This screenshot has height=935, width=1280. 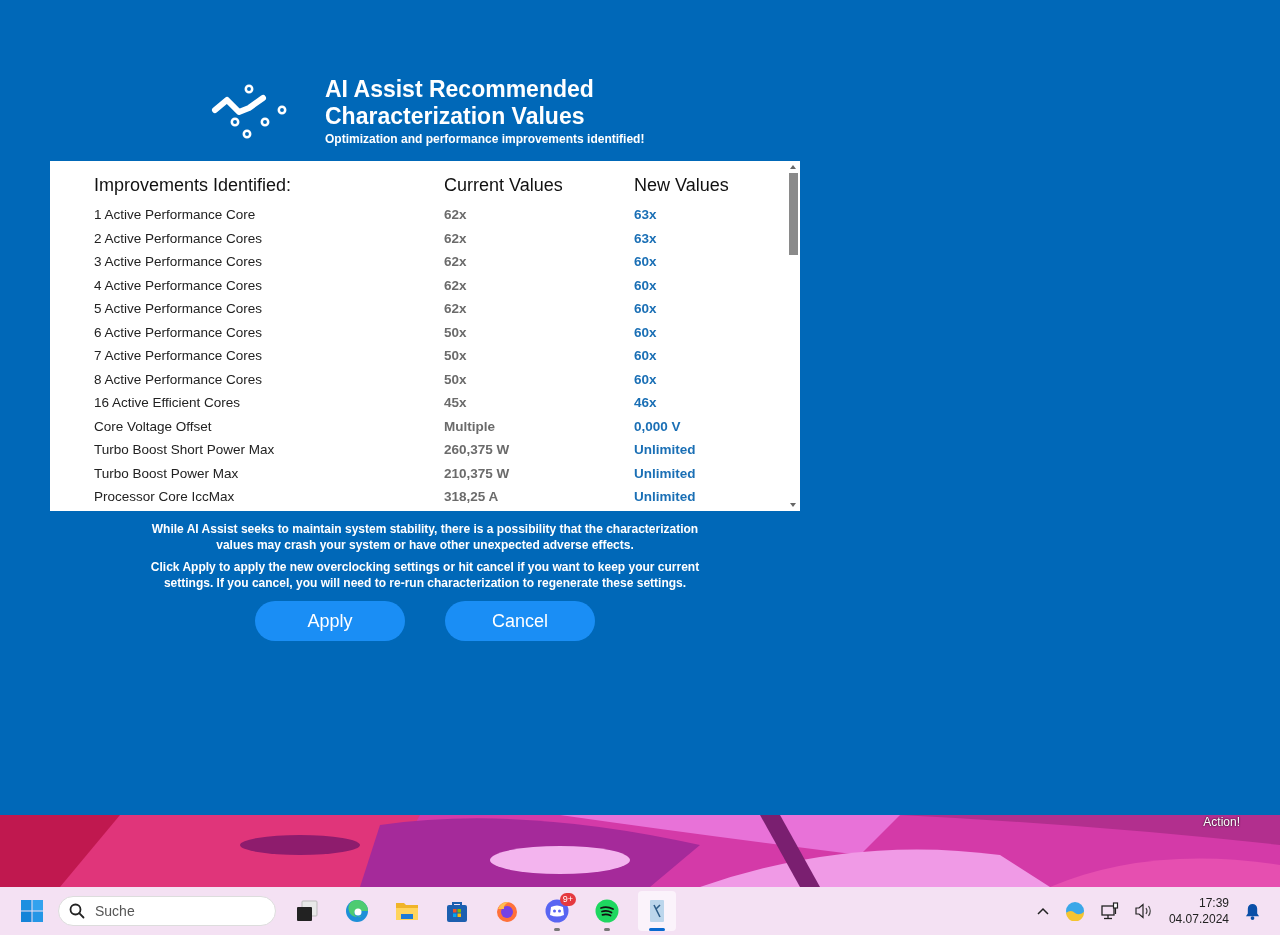 What do you see at coordinates (185, 450) in the screenshot?
I see `setting-name: Turbo Boost Short Power Max` at bounding box center [185, 450].